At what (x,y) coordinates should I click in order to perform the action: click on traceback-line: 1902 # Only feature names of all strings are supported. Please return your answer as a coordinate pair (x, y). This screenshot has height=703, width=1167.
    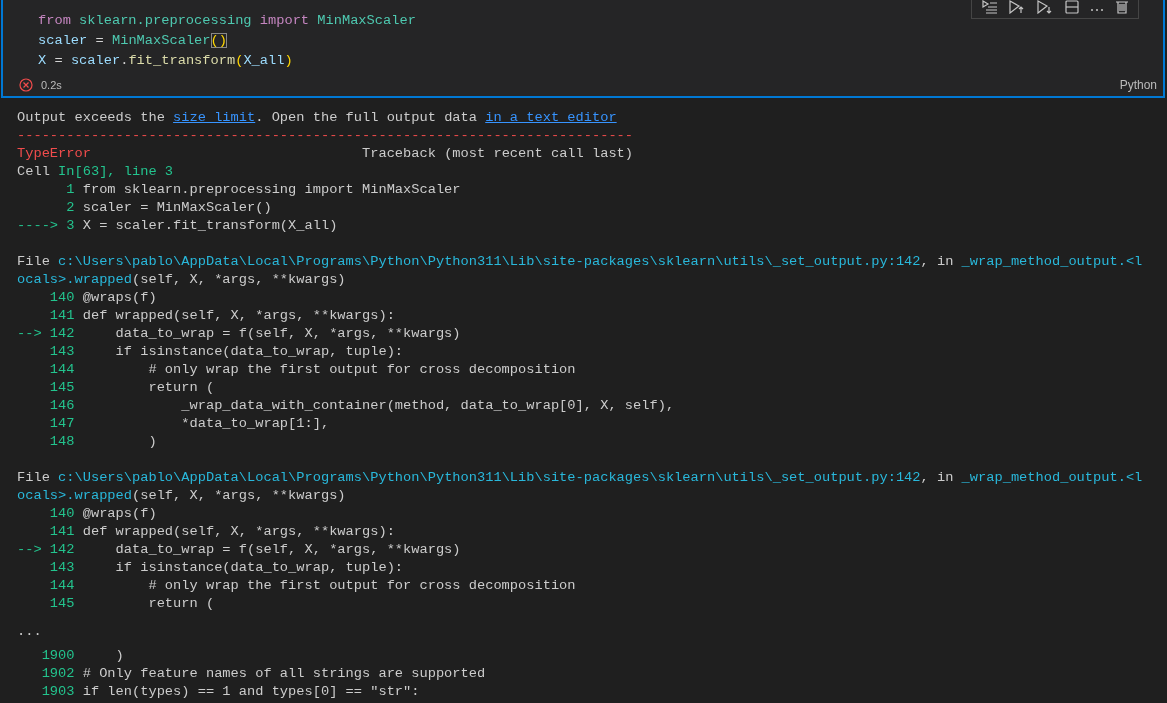
    Looking at the image, I should click on (263, 674).